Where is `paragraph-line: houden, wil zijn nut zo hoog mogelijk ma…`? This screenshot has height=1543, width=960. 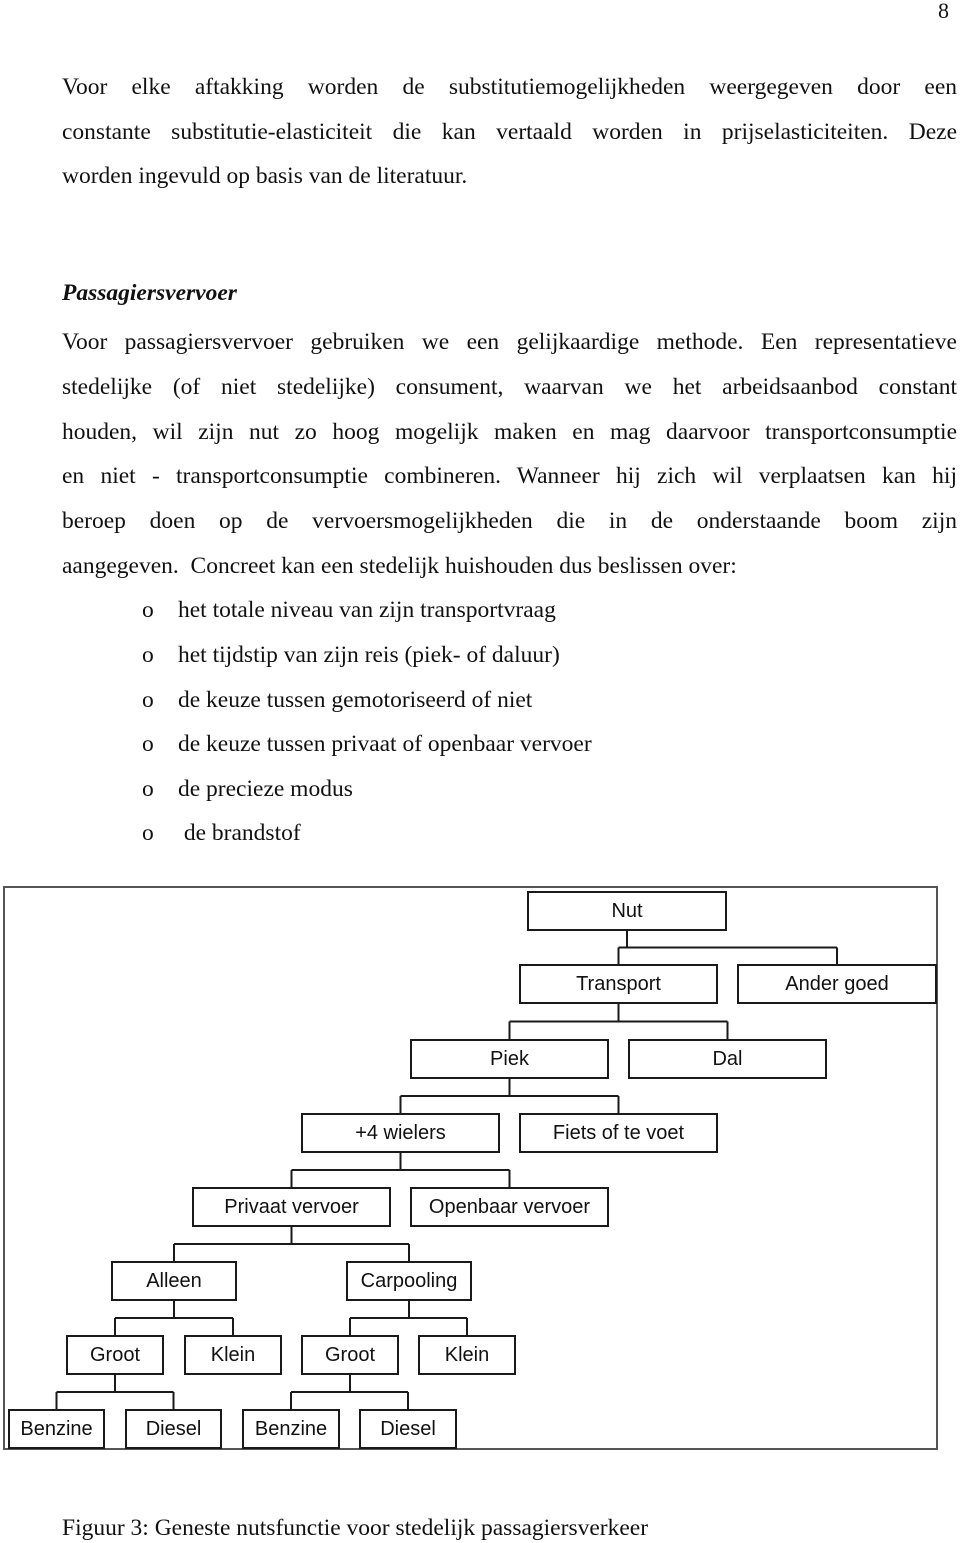 paragraph-line: houden, wil zijn nut zo hoog mogelijk ma… is located at coordinates (509, 432).